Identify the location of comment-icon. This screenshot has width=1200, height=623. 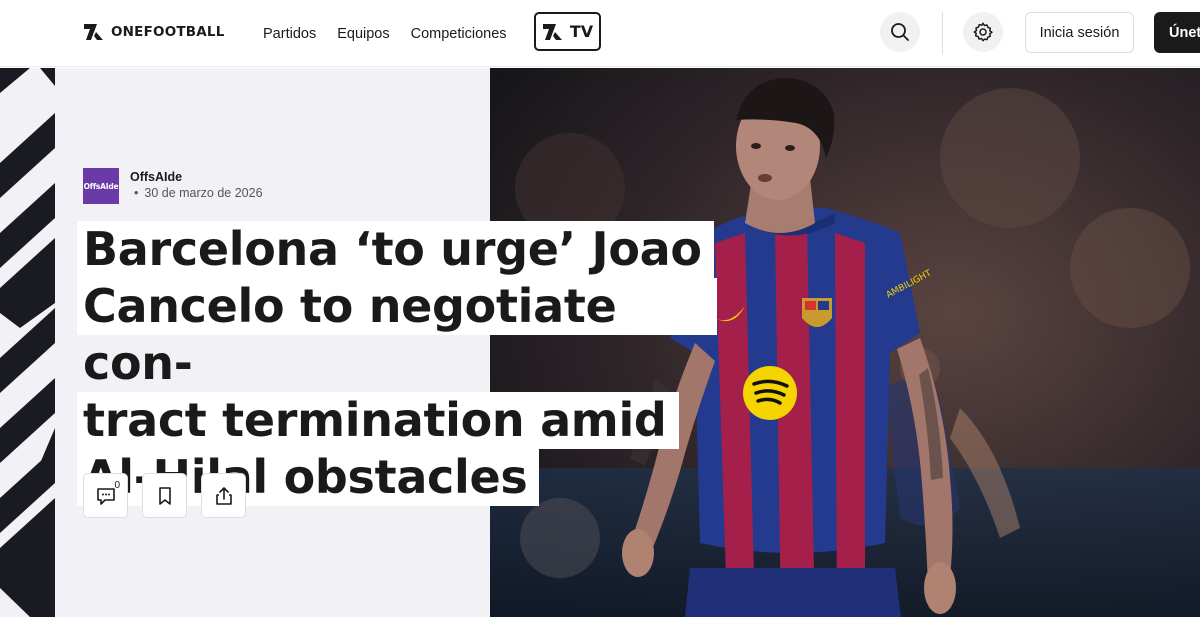
(105, 496).